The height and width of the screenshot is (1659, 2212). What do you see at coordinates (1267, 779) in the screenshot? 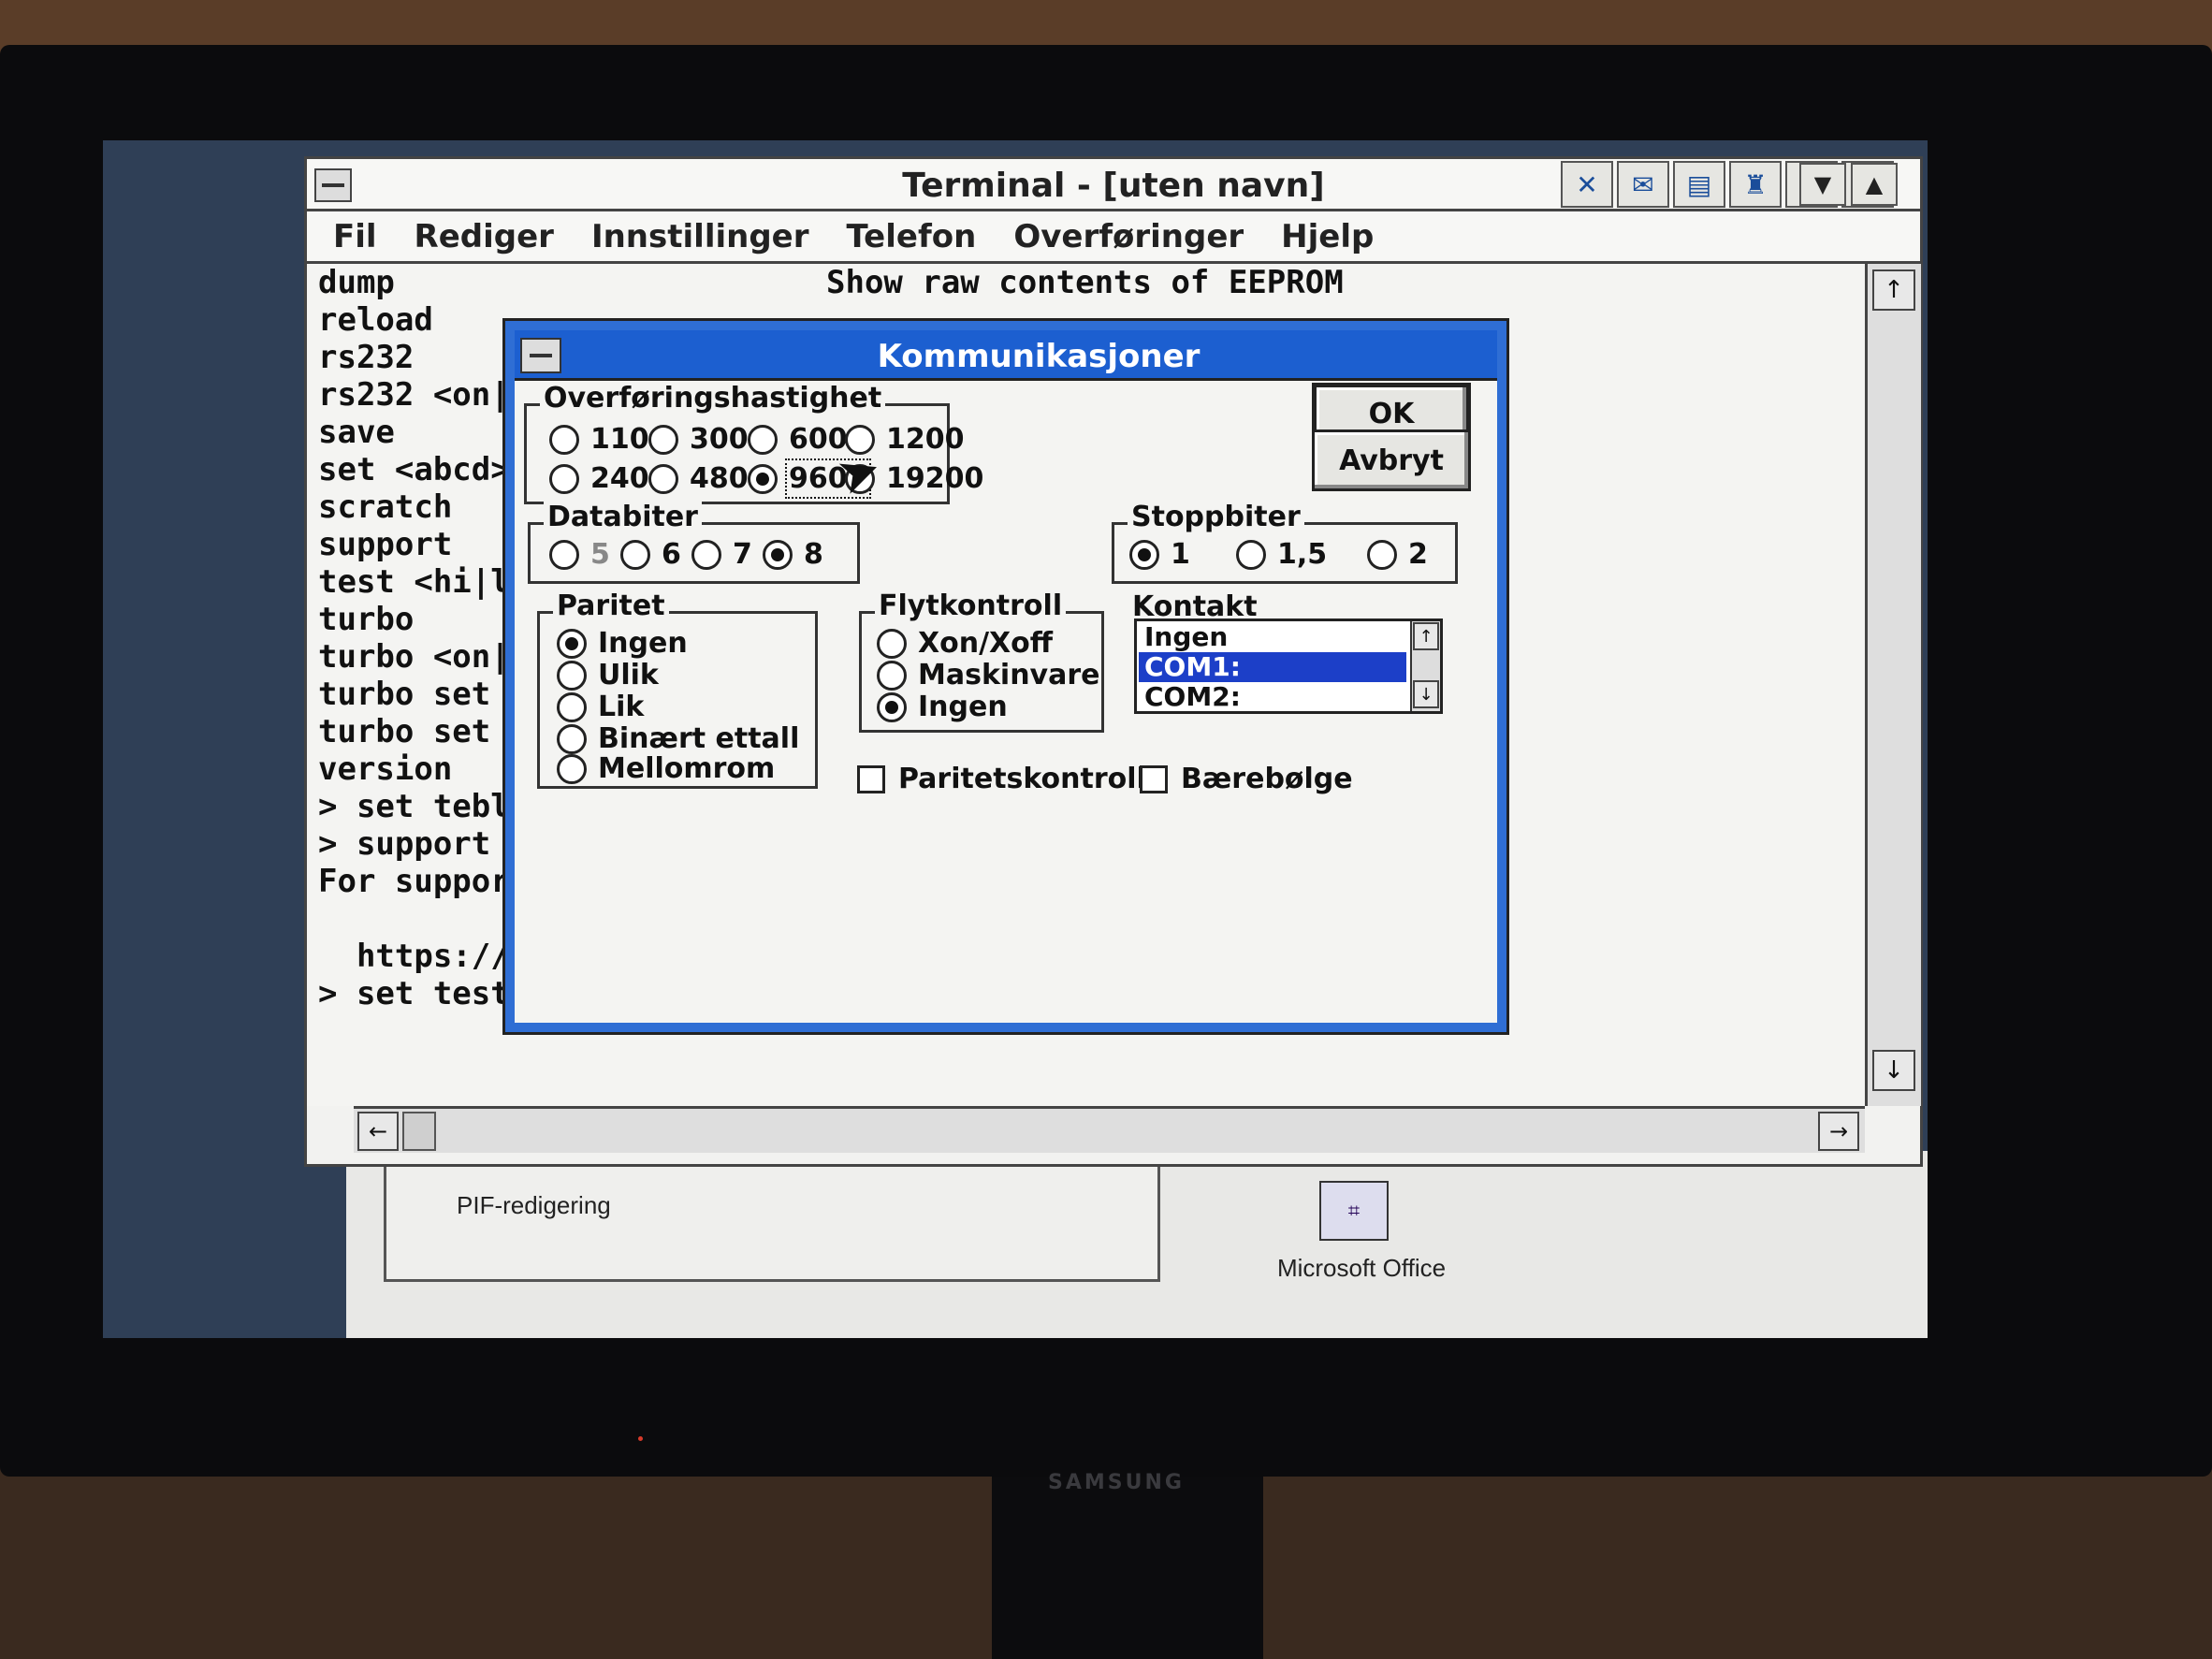
I see `carrier-label: Bærebølge` at bounding box center [1267, 779].